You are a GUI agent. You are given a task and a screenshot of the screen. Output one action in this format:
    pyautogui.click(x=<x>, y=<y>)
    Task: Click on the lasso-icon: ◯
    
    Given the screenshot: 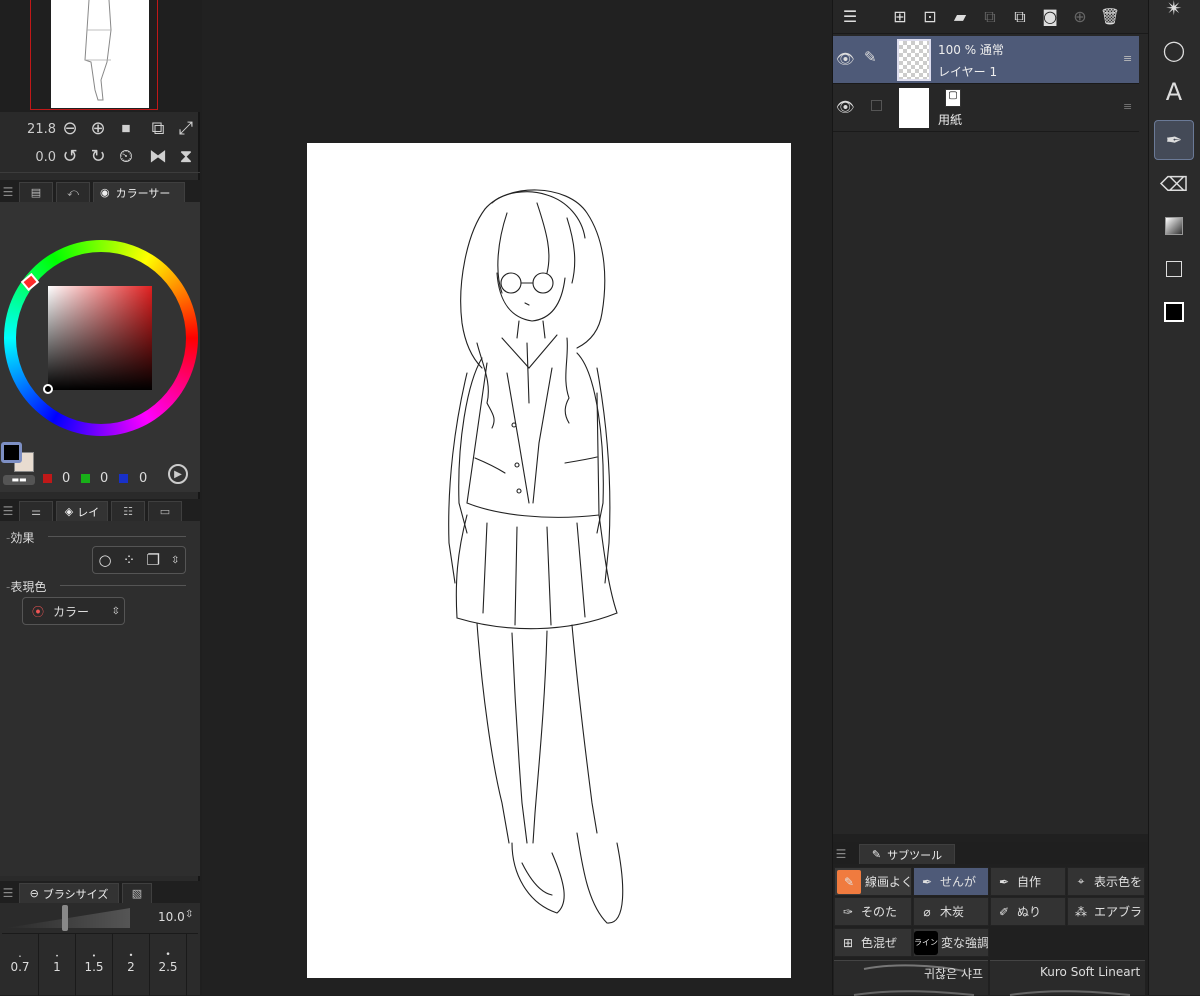 What is the action you would take?
    pyautogui.click(x=1174, y=50)
    